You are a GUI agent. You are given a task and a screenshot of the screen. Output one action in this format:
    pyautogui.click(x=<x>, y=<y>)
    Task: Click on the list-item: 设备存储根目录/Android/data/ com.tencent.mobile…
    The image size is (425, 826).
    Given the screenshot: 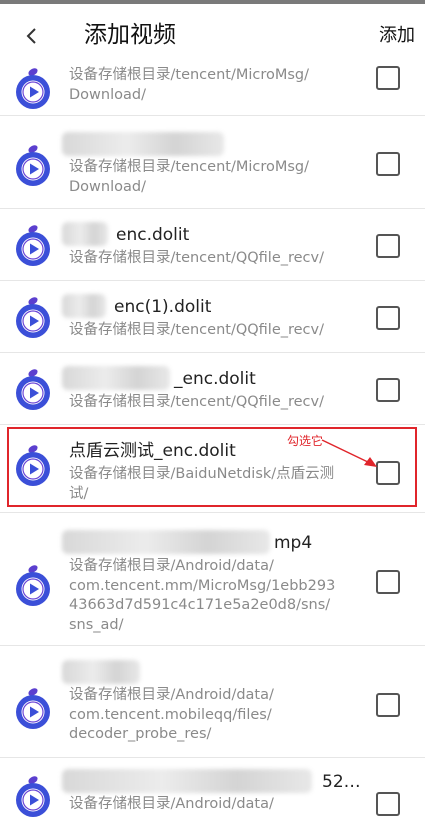 What is the action you would take?
    pyautogui.click(x=212, y=702)
    